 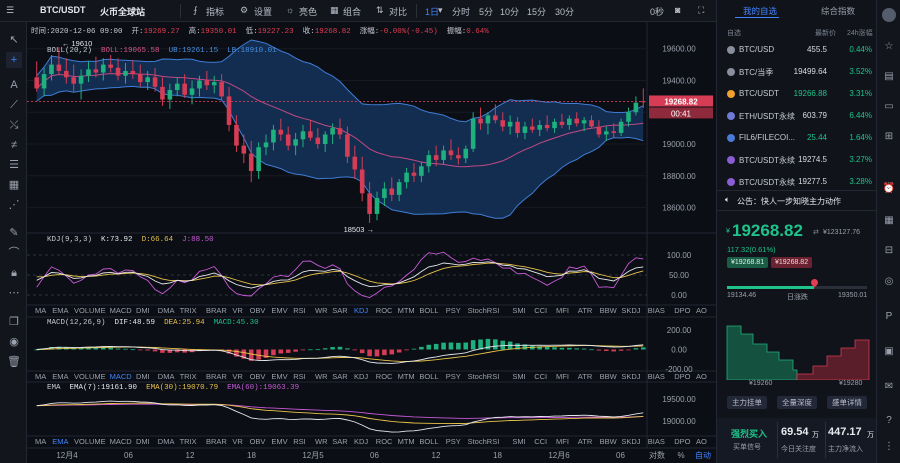 What do you see at coordinates (889, 352) in the screenshot?
I see `layout-icon: ▣` at bounding box center [889, 352].